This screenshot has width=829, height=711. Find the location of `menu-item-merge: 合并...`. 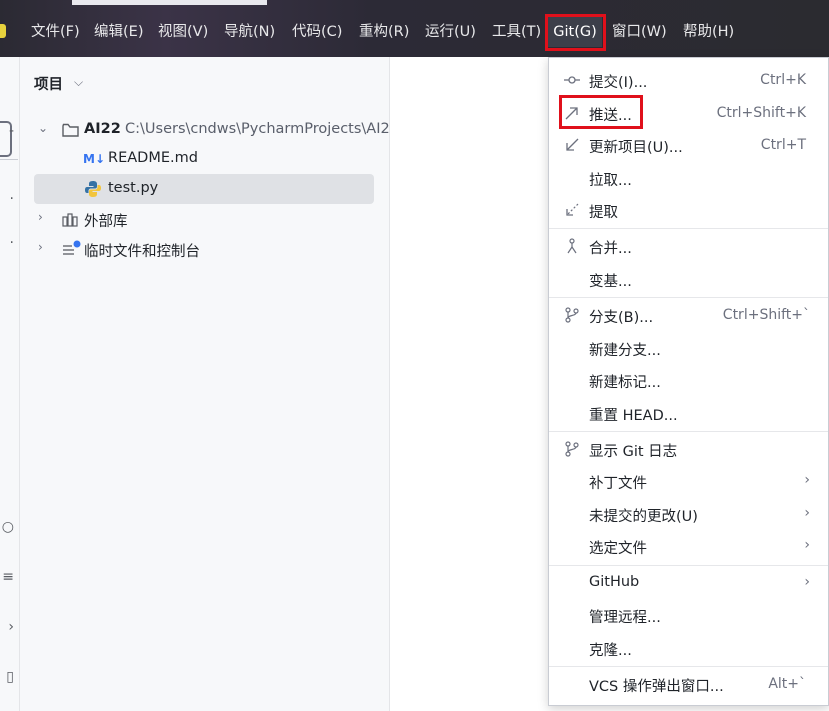

menu-item-merge: 合并... is located at coordinates (688, 247).